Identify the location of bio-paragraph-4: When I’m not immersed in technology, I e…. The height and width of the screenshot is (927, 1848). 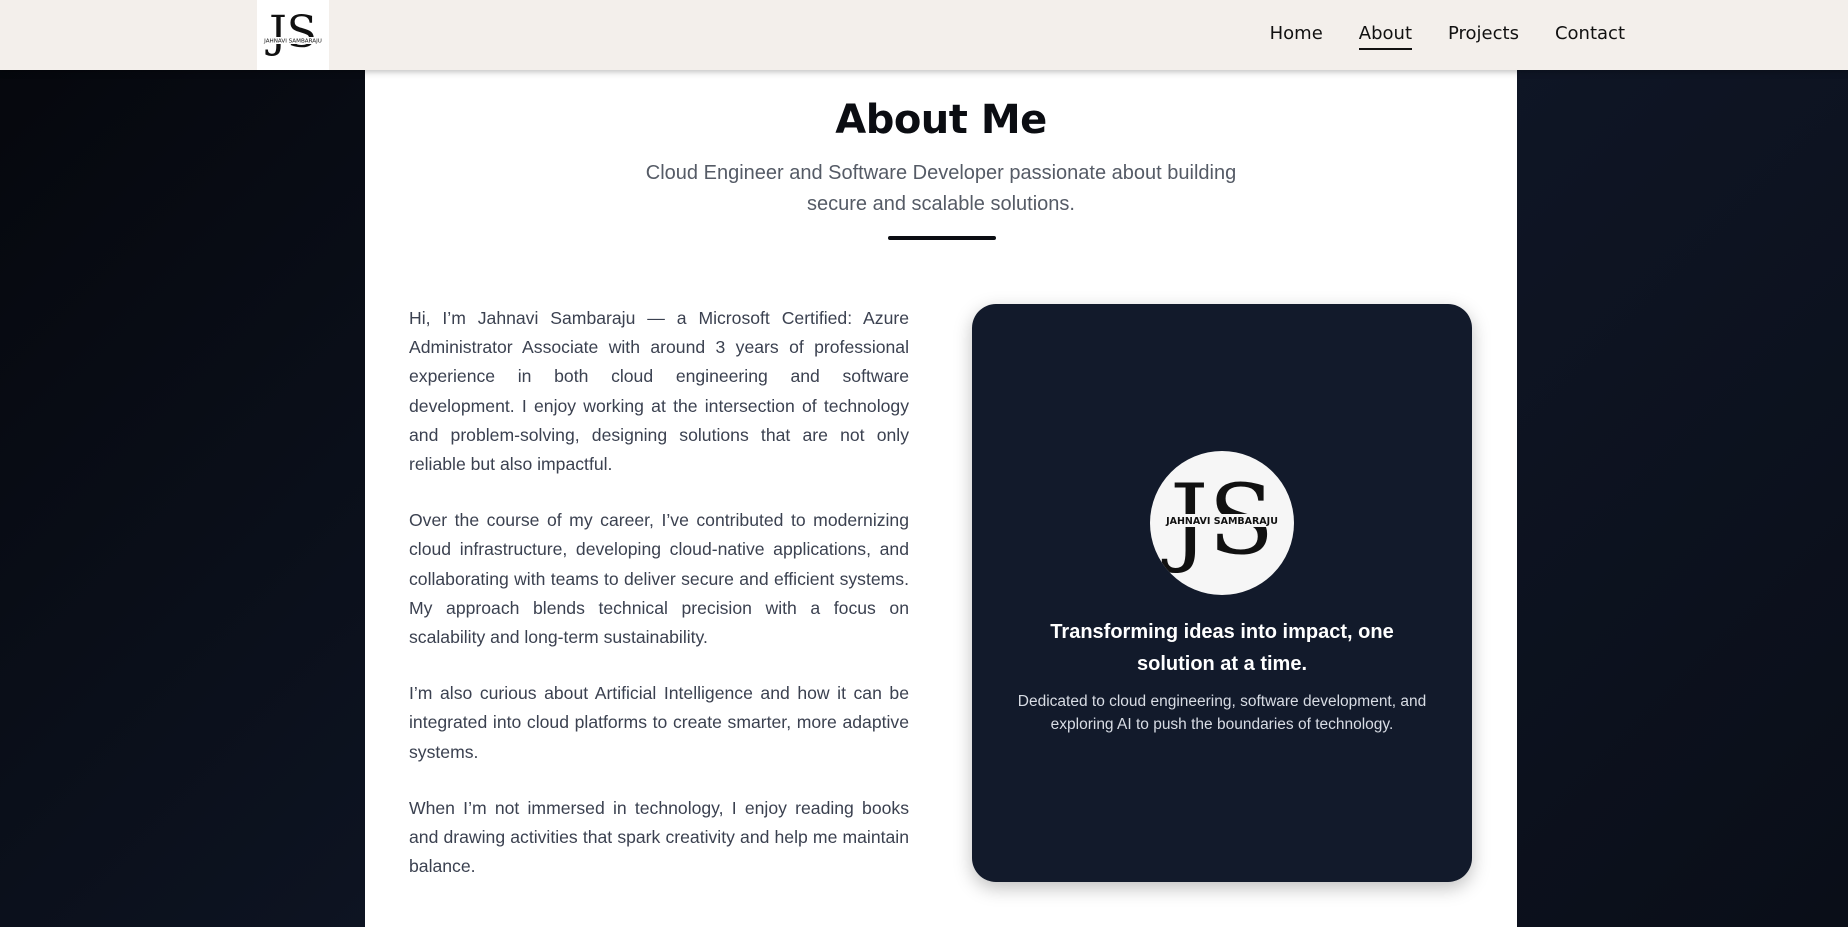
(659, 837).